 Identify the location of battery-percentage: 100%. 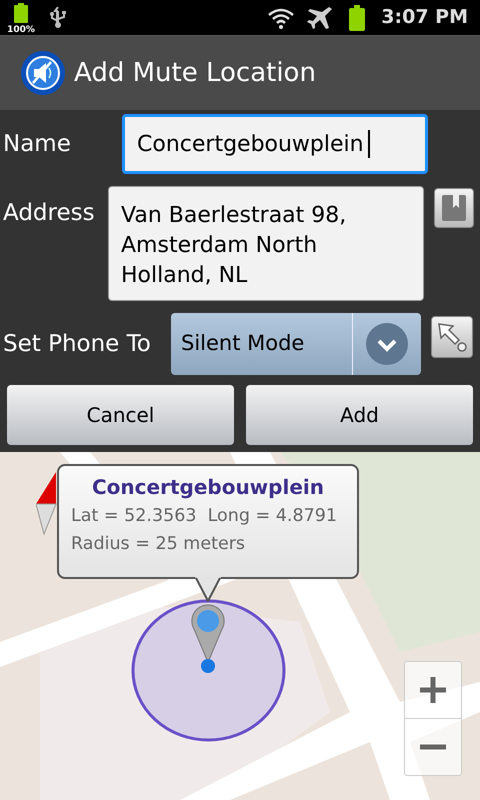
(21, 30).